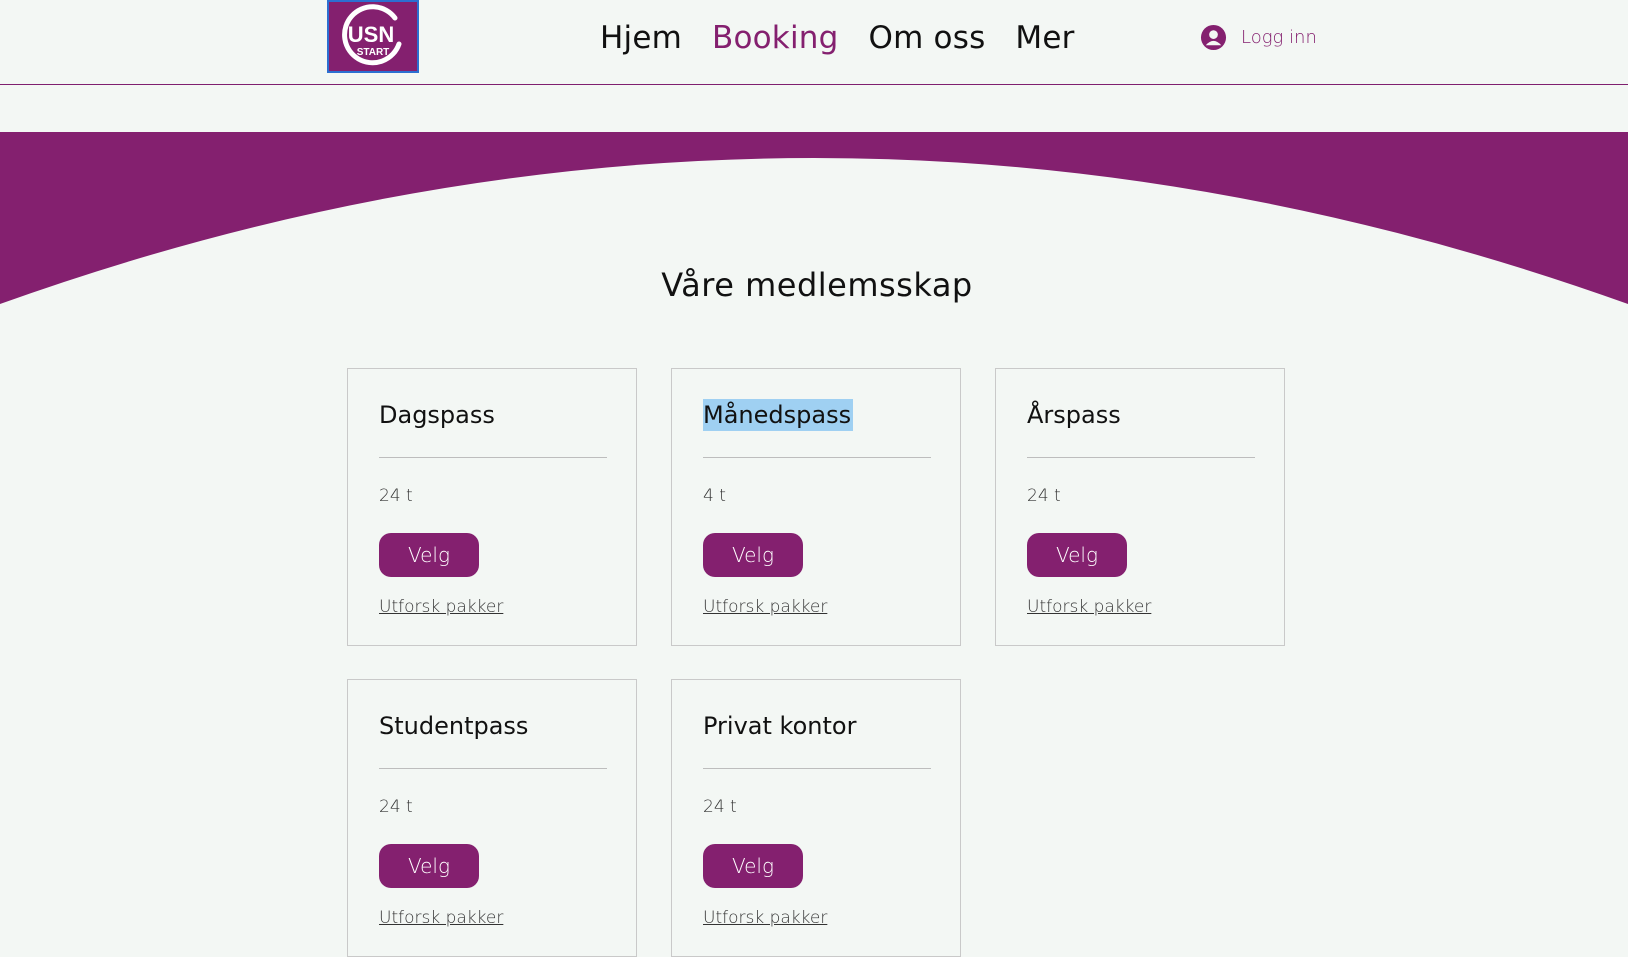  What do you see at coordinates (816, 507) in the screenshot?
I see `membership-card-manedspass: Månedspass 4 t Velg Utforsk pakker` at bounding box center [816, 507].